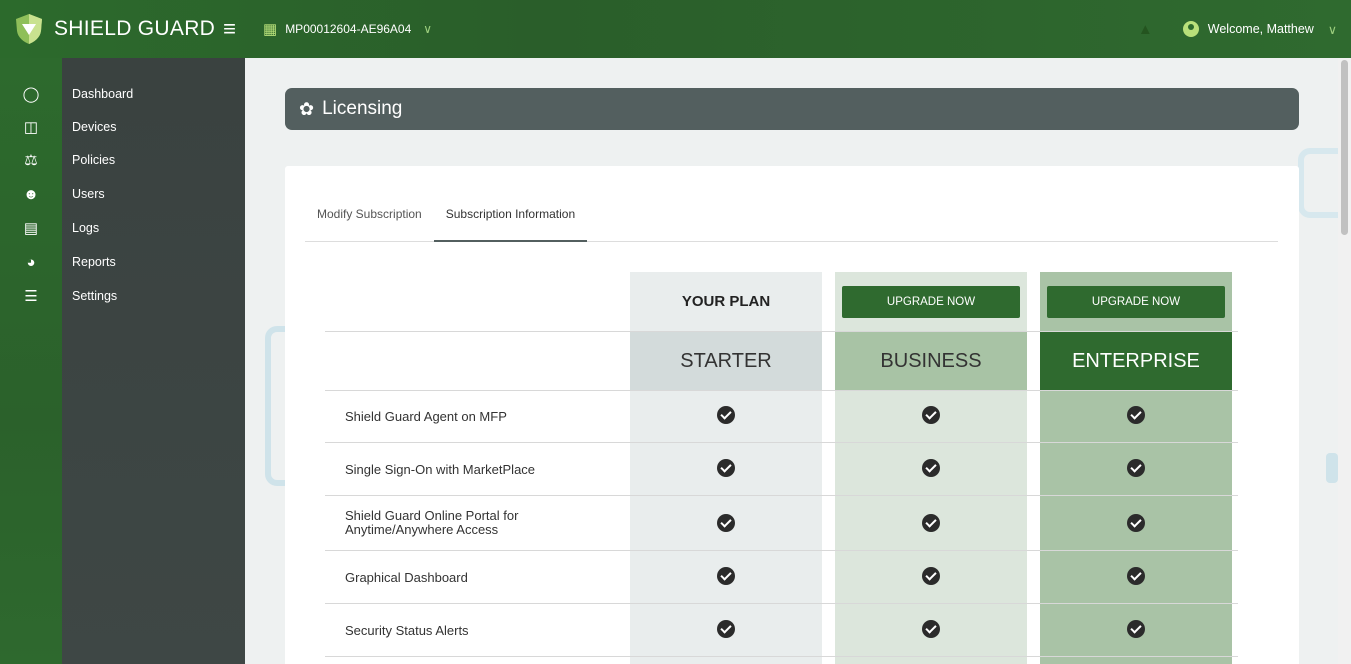 This screenshot has width=1351, height=664. Describe the element at coordinates (931, 361) in the screenshot. I see `plan-name-business: BUSINESS` at that location.